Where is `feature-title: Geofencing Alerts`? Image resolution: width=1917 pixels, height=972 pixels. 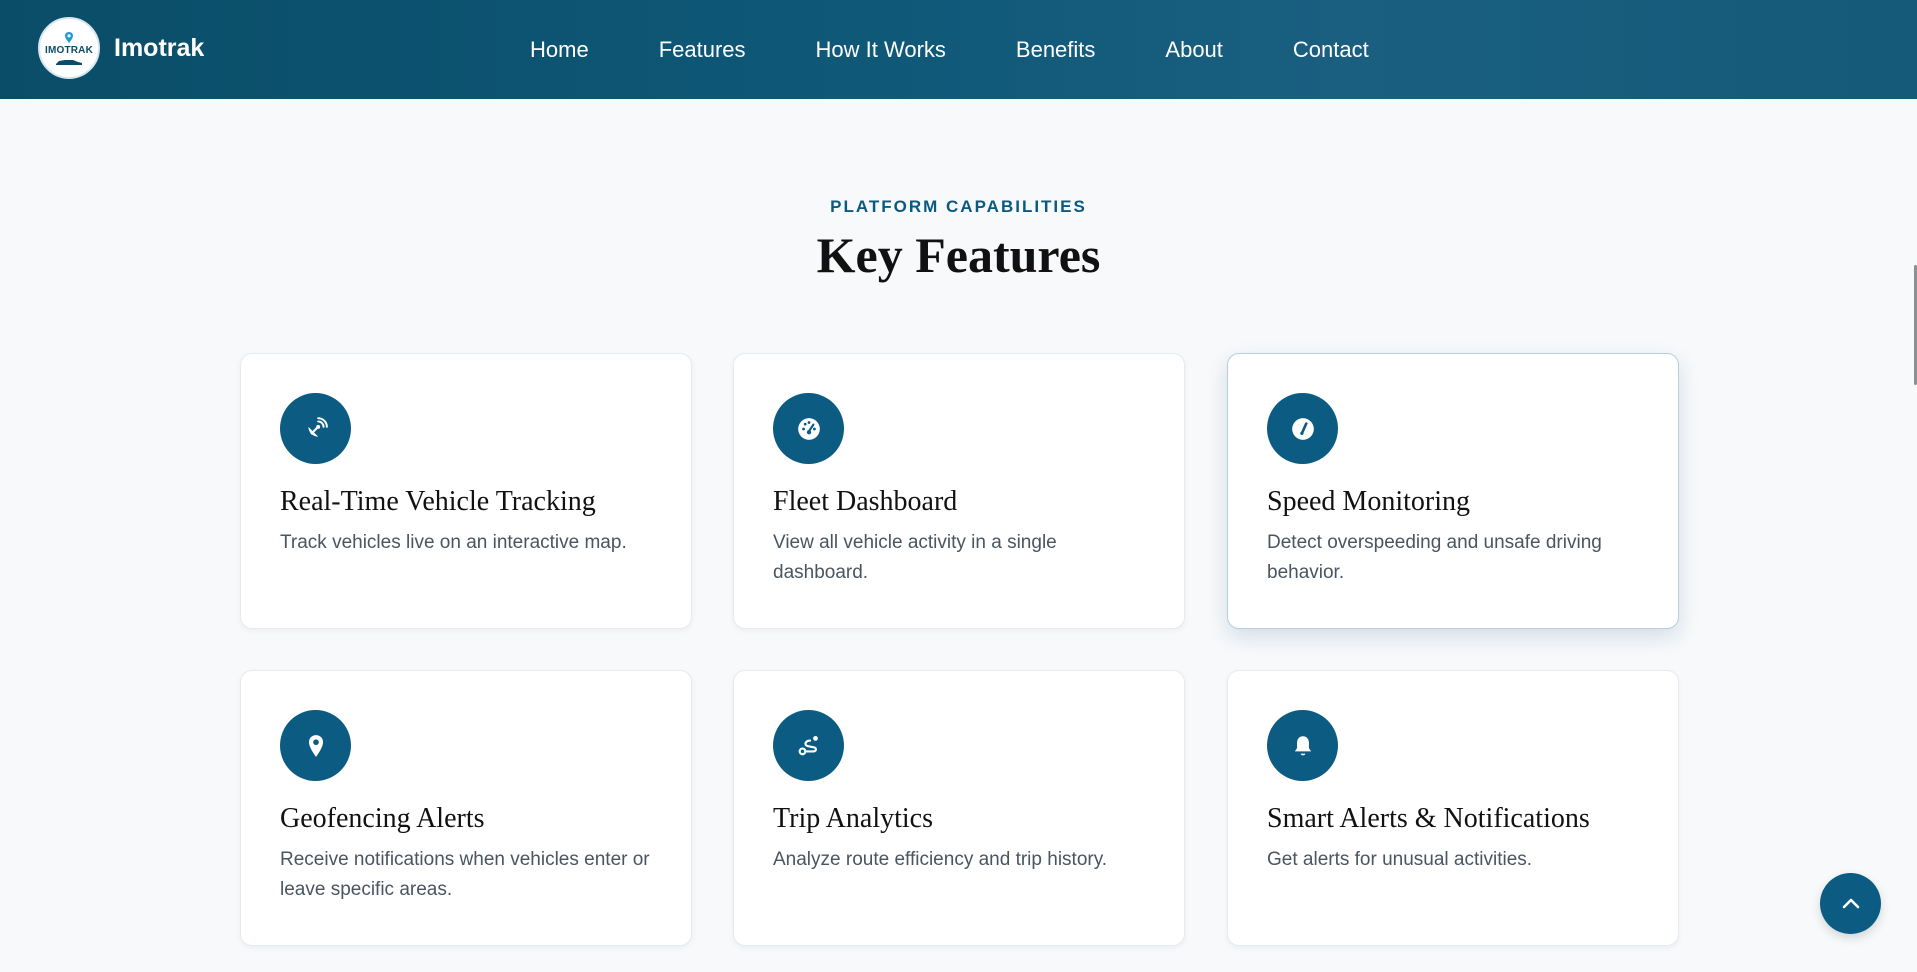 feature-title: Geofencing Alerts is located at coordinates (382, 818).